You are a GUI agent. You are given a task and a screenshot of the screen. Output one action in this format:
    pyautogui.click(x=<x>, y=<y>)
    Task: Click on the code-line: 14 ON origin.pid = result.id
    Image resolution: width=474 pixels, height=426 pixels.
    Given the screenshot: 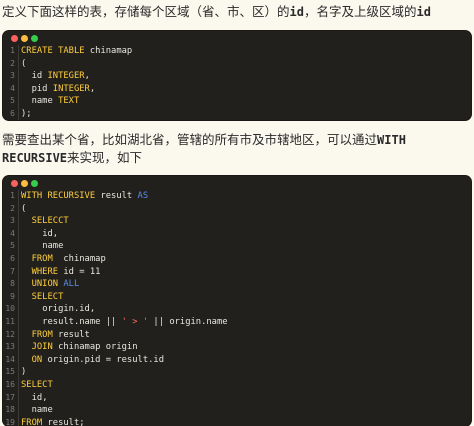 What is the action you would take?
    pyautogui.click(x=237, y=360)
    